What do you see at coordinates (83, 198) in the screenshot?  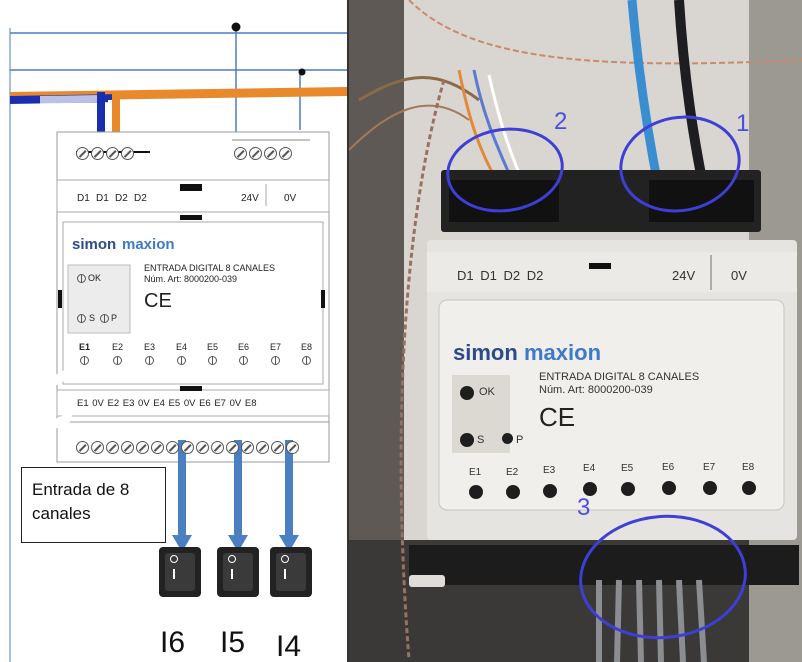 I see `terminal-label-d1: D1` at bounding box center [83, 198].